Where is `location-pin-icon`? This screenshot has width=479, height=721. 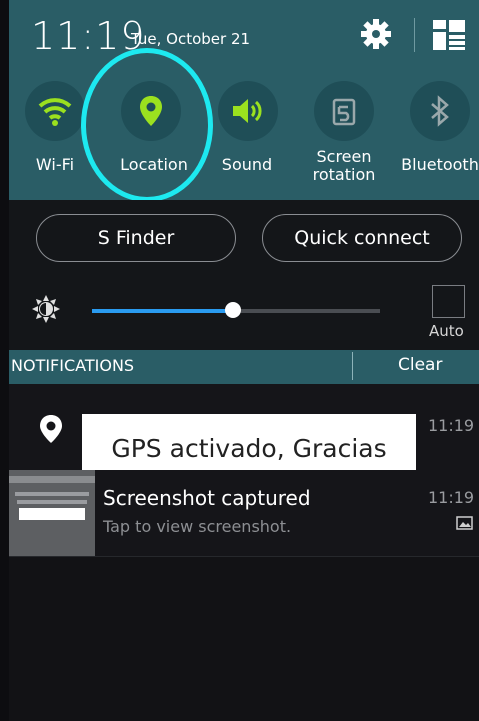
location-pin-icon is located at coordinates (51, 429).